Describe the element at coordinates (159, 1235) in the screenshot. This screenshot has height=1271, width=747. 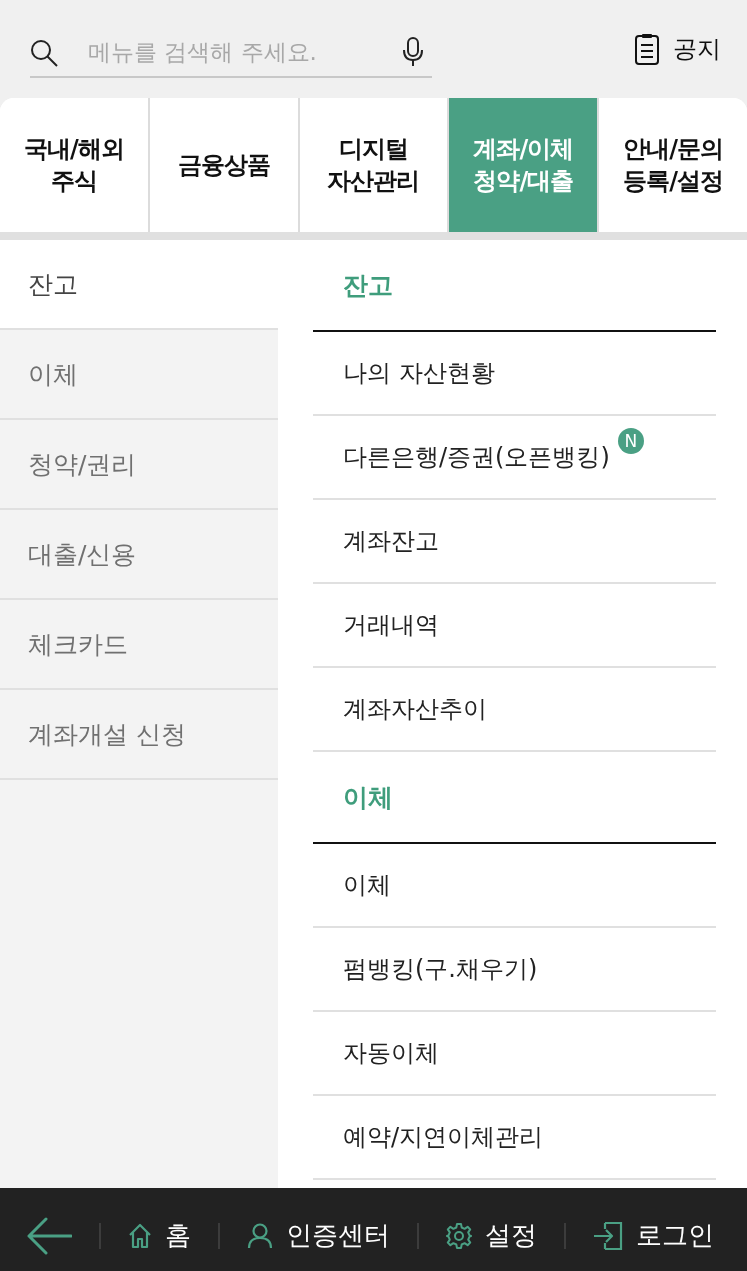
I see `nav-button: 홈` at that location.